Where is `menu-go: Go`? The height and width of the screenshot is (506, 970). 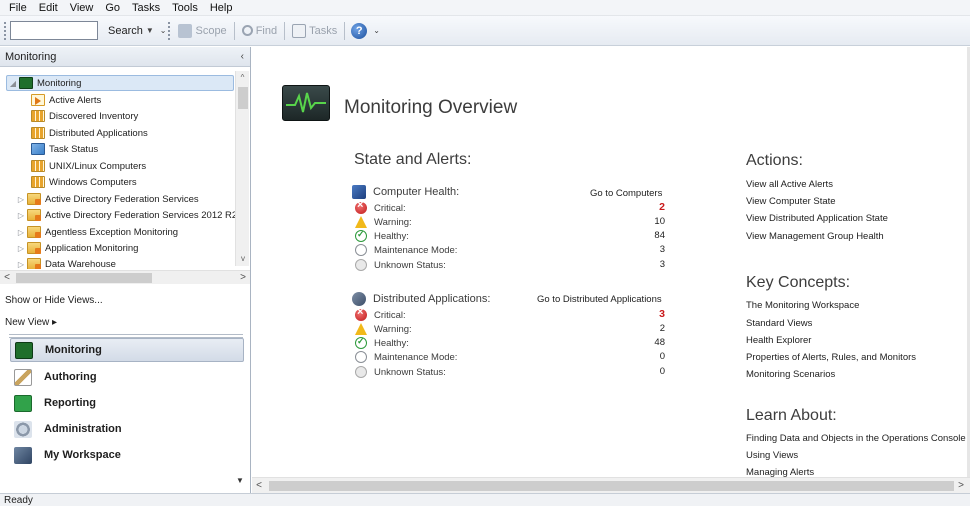 menu-go: Go is located at coordinates (112, 8).